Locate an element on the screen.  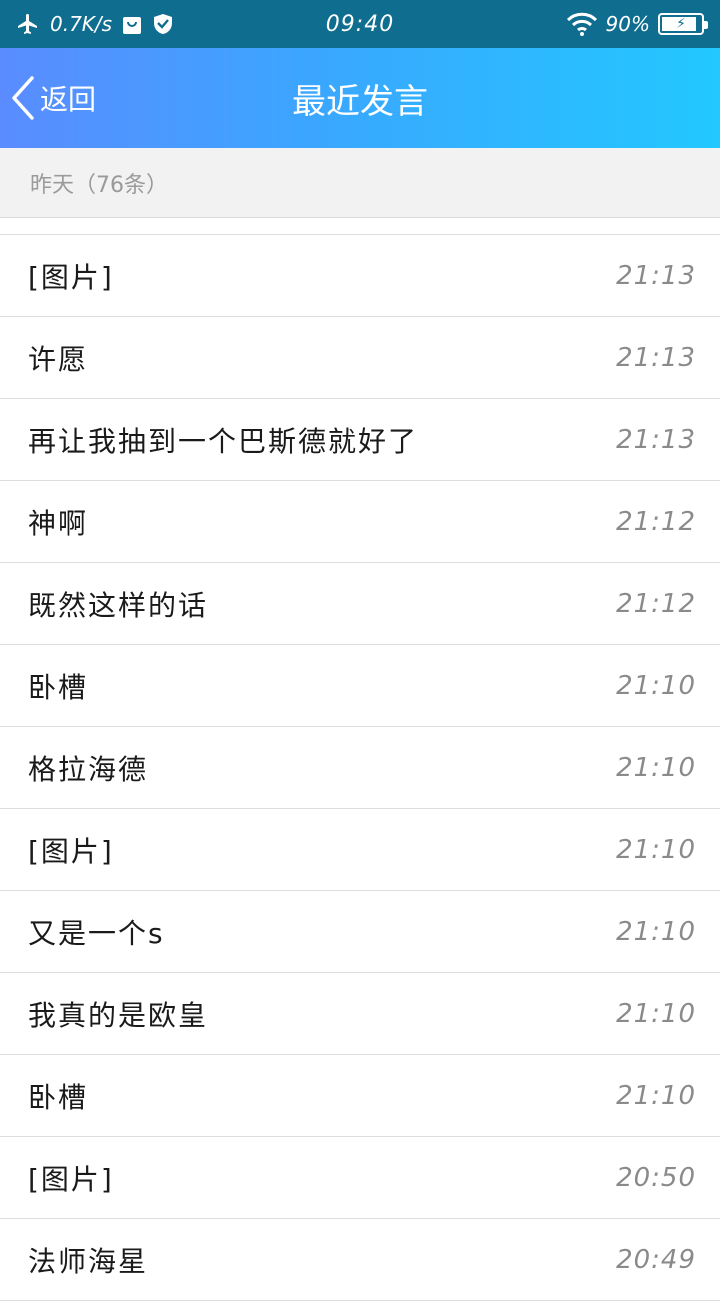
charging-bolt-icon: ⚡ is located at coordinates (681, 24).